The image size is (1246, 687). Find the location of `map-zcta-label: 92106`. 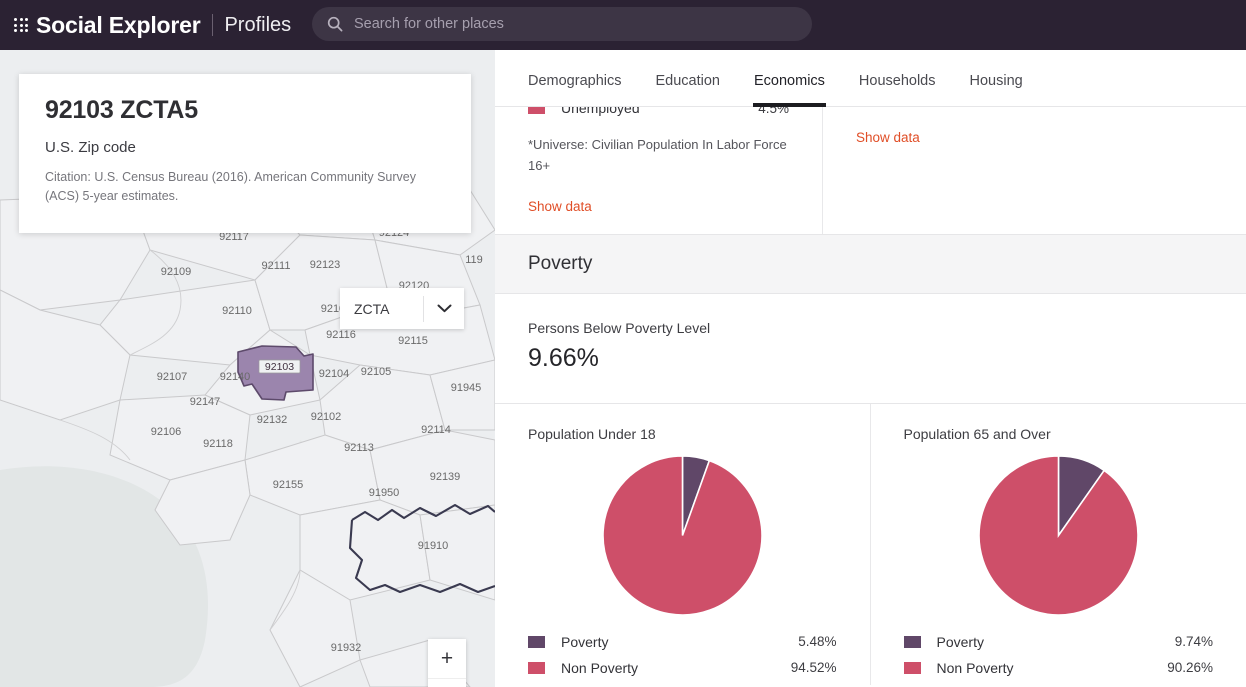

map-zcta-label: 92106 is located at coordinates (166, 432).